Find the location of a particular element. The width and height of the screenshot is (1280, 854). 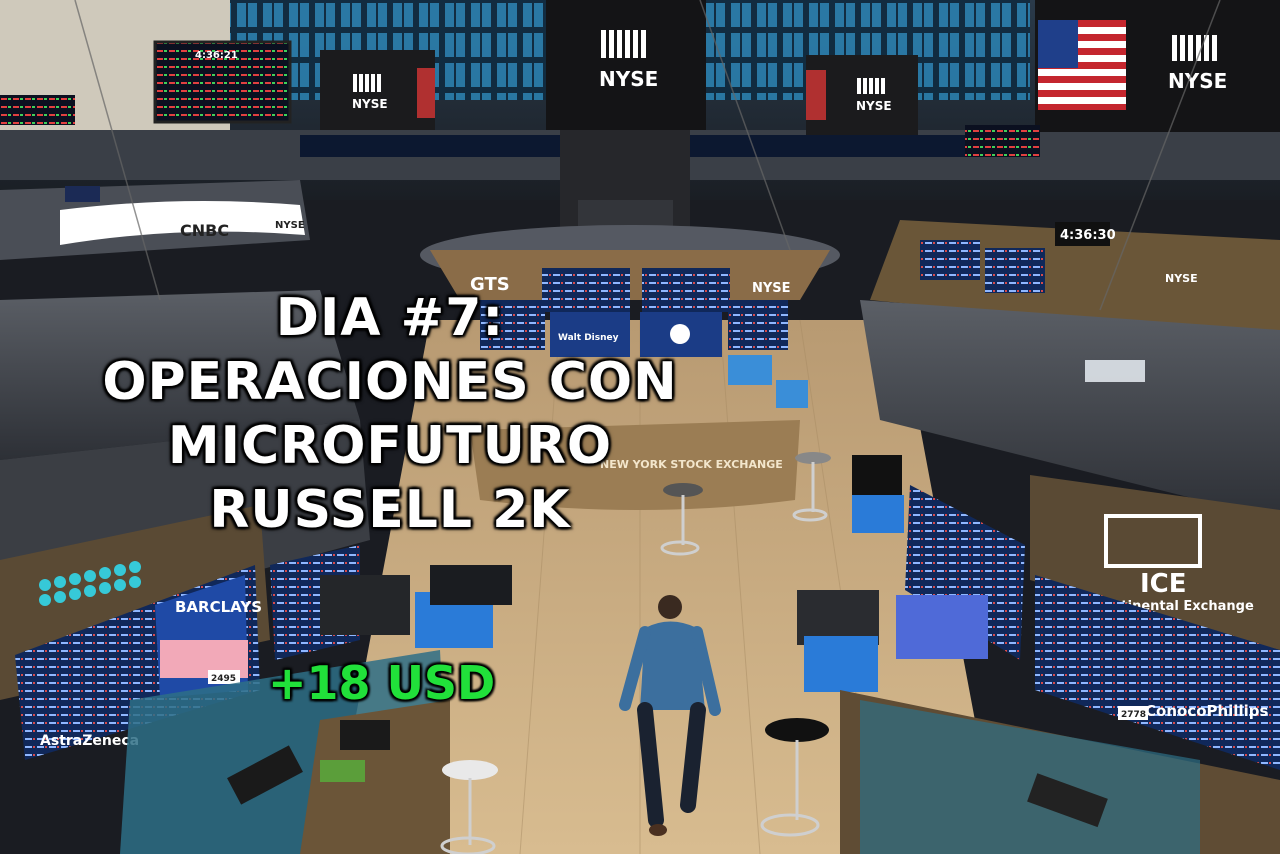

title-line-1: DIA #7: is located at coordinates (390, 318).